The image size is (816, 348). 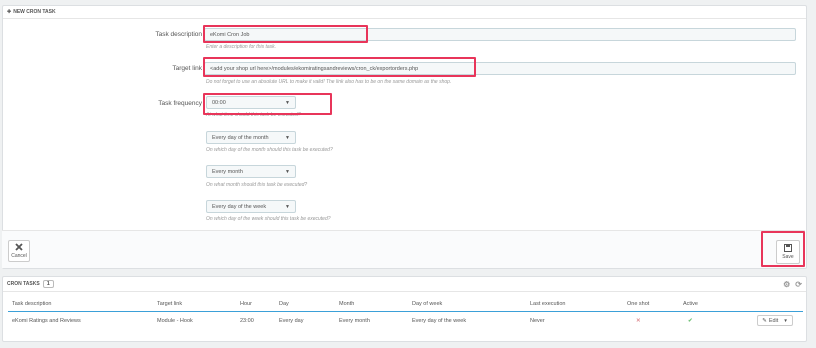 What do you see at coordinates (251, 171) in the screenshot?
I see `month-select: Every month ▼` at bounding box center [251, 171].